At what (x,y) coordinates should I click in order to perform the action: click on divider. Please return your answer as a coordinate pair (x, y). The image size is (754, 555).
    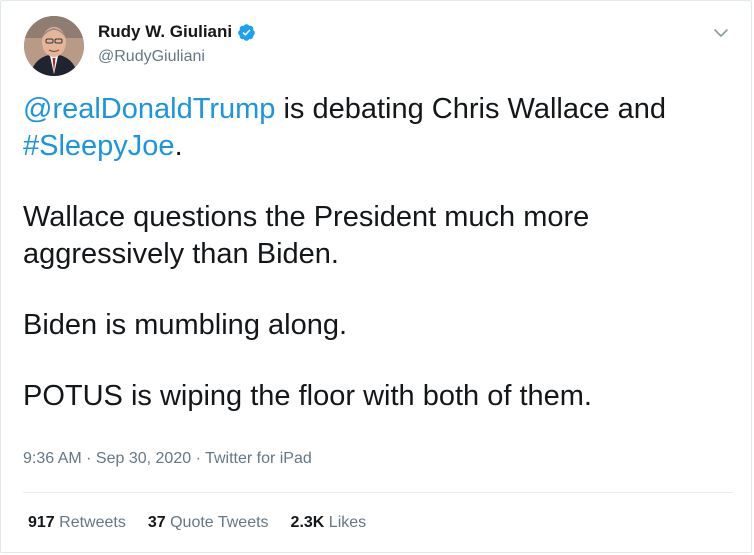
    Looking at the image, I should click on (378, 492).